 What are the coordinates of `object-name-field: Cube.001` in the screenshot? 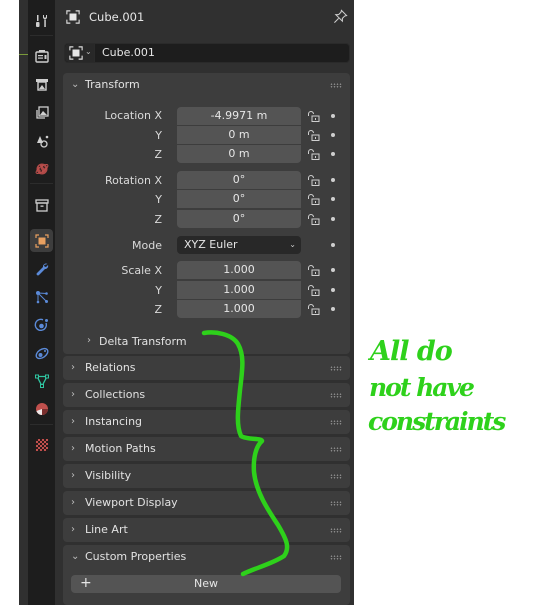 It's located at (128, 52).